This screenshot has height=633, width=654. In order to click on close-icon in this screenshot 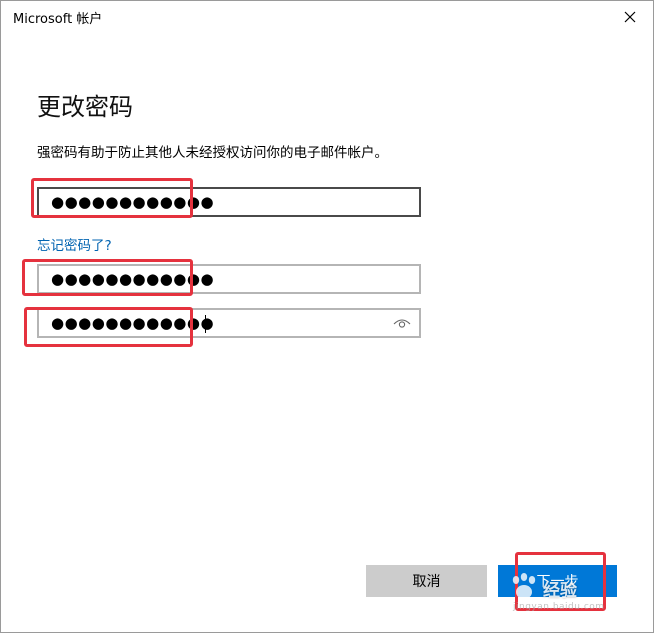, I will do `click(630, 17)`.